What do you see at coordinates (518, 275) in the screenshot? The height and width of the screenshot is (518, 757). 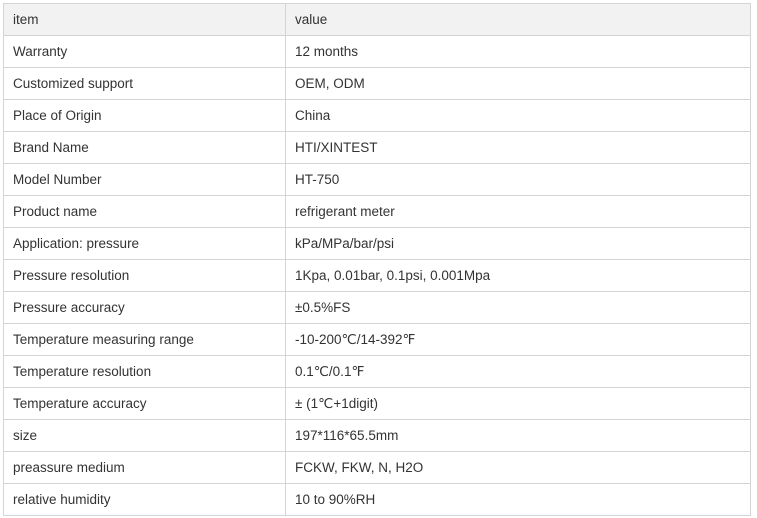 I see `row-value-cell: 1Kpa, 0.01bar, 0.1psi, 0.001Mpa` at bounding box center [518, 275].